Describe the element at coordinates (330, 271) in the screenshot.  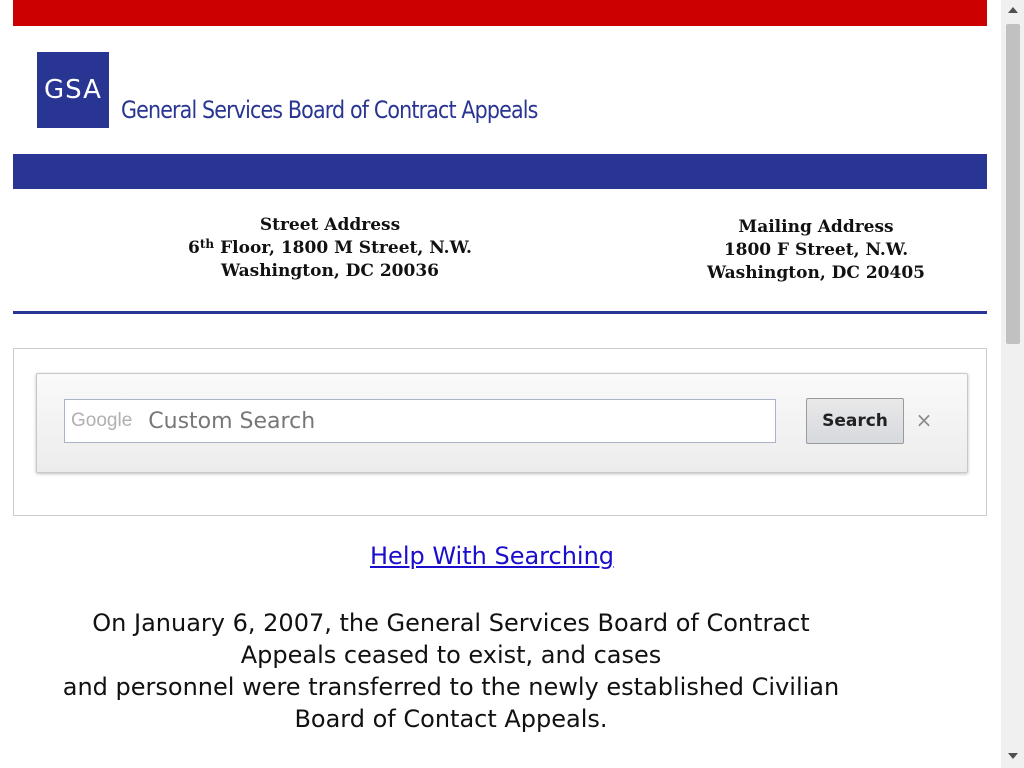
I see `street-address-city: Washington, DC 20036` at that location.